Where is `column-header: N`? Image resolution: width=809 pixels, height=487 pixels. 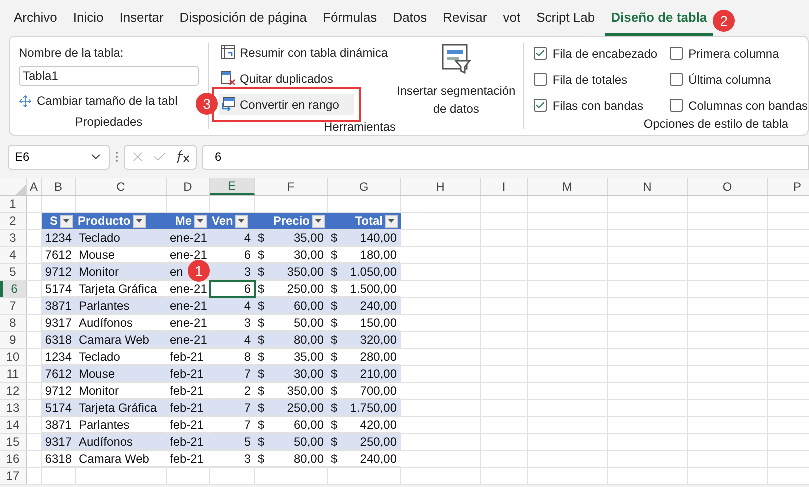 column-header: N is located at coordinates (648, 186).